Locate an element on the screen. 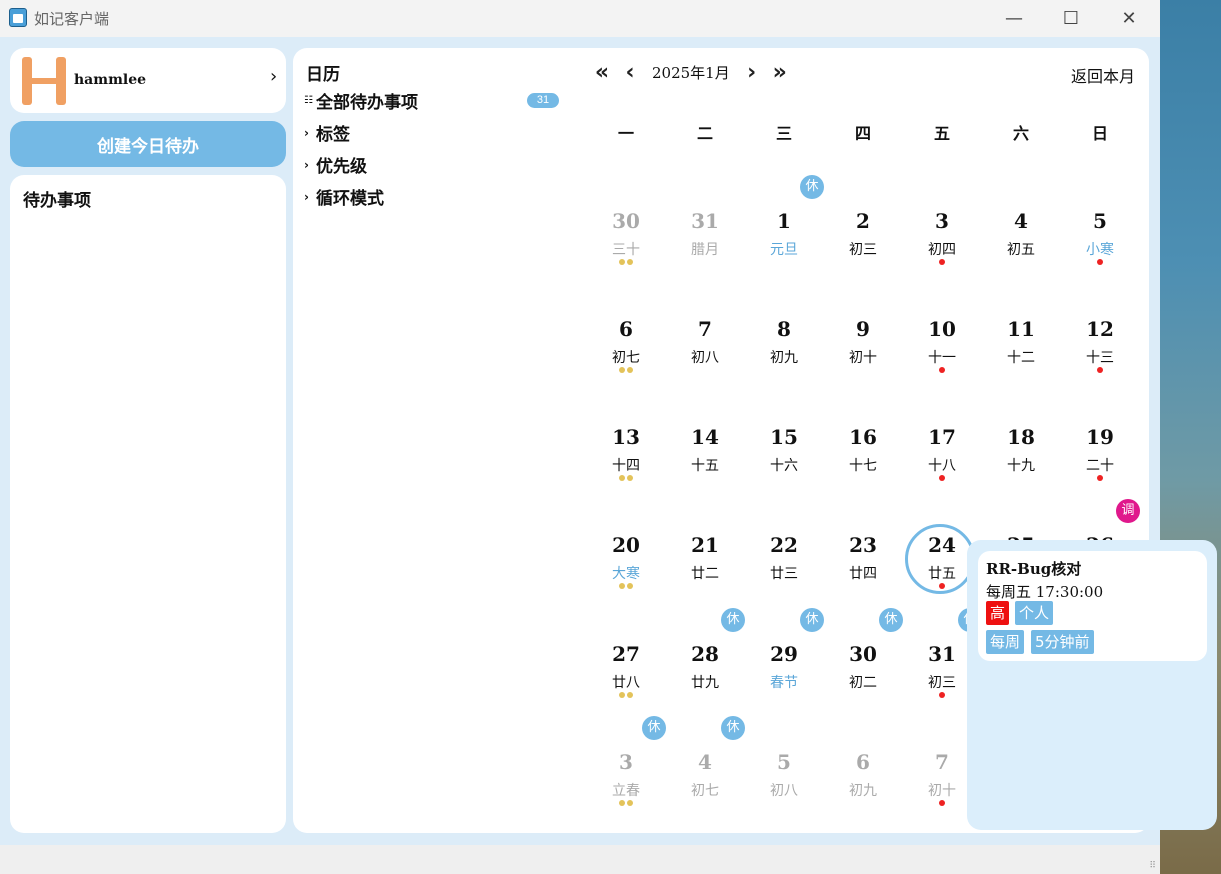 The width and height of the screenshot is (1221, 874). create-today-todo-button: 创建今日待办 is located at coordinates (148, 144).